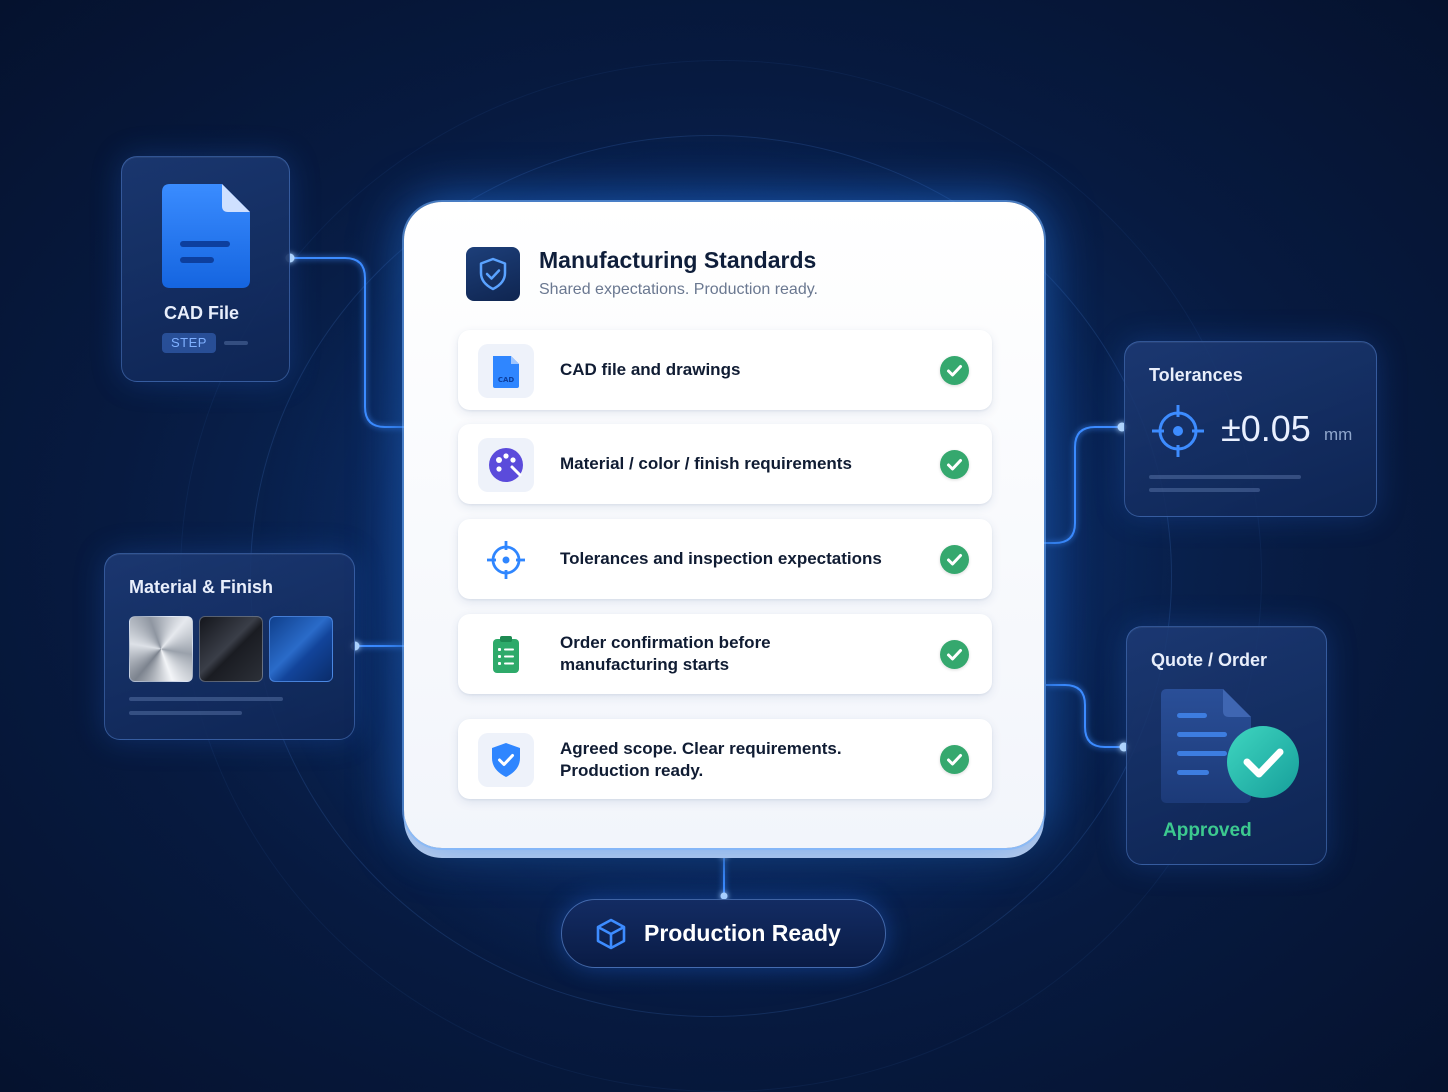 The image size is (1448, 1092). I want to click on requirement-label: Tolerances and inspection expectations, so click(721, 558).